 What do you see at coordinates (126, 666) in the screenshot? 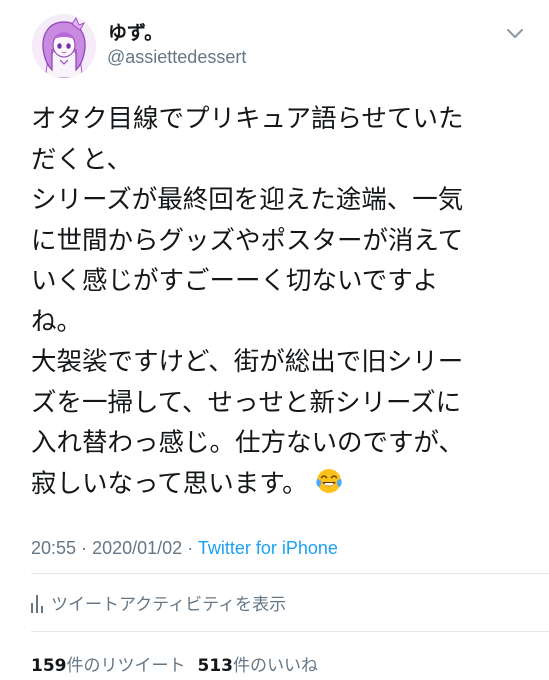
I see `retweet-count-label: 件のリツイート` at bounding box center [126, 666].